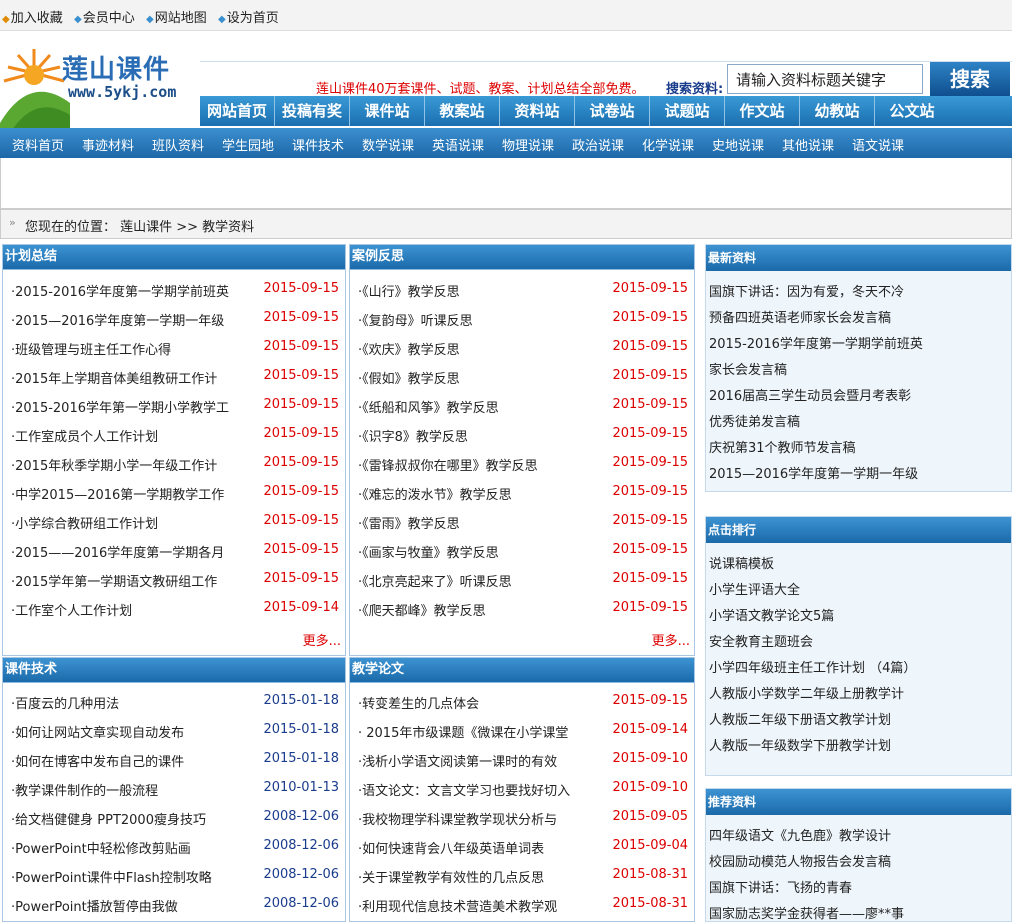 The width and height of the screenshot is (1012, 922). Describe the element at coordinates (668, 144) in the screenshot. I see `subnav-item: 化学说课` at that location.